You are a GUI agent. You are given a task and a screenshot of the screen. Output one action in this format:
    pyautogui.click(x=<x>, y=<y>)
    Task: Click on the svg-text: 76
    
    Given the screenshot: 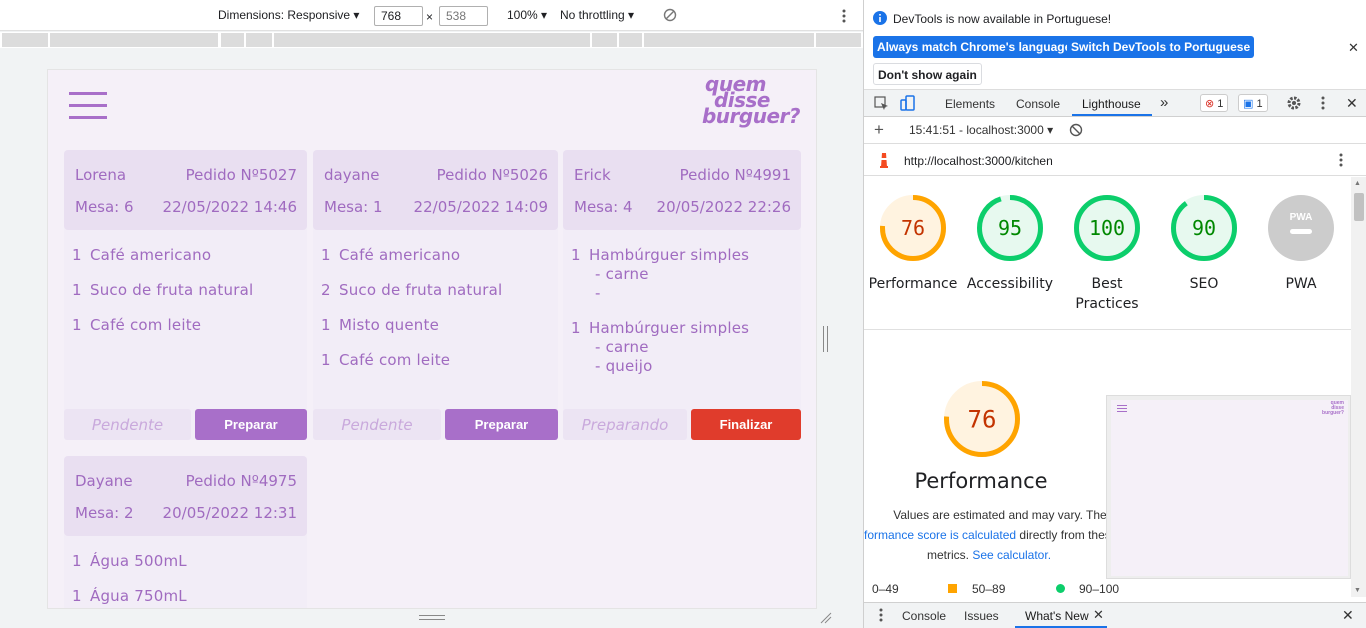 What is the action you would take?
    pyautogui.click(x=982, y=420)
    